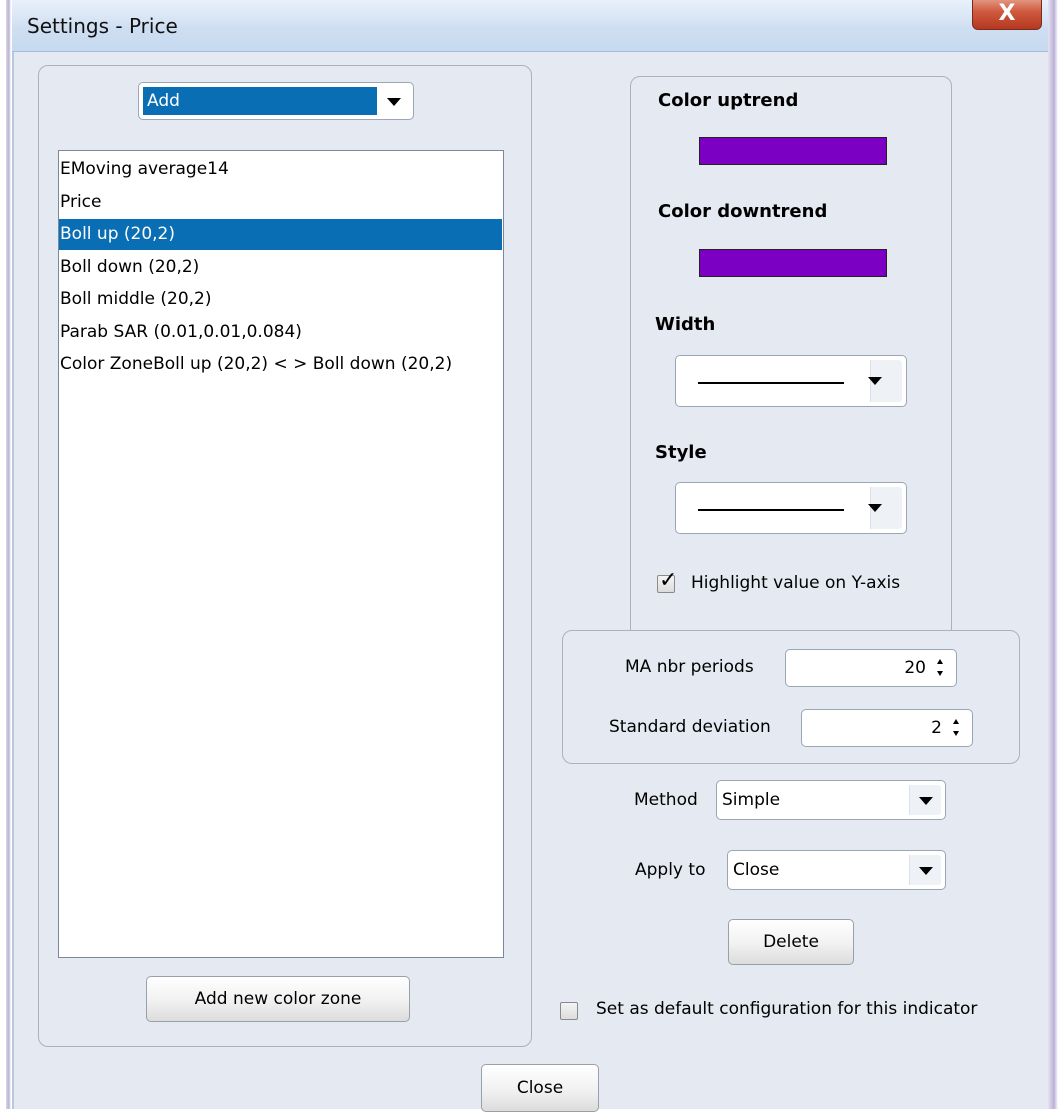 The image size is (1058, 1112). I want to click on color-uptrend-label: Color uptrend, so click(728, 100).